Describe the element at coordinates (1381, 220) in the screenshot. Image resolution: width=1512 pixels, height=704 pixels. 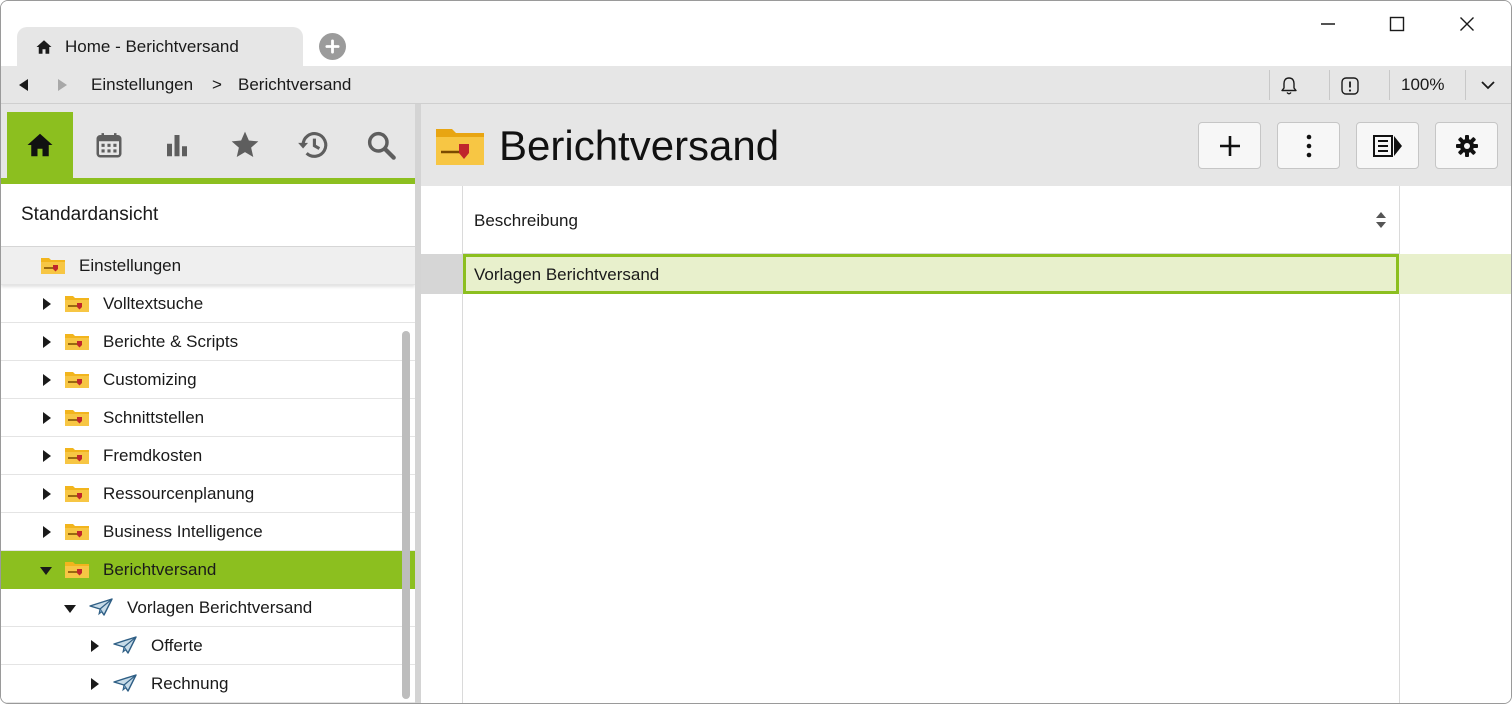
I see `sort-icon` at that location.